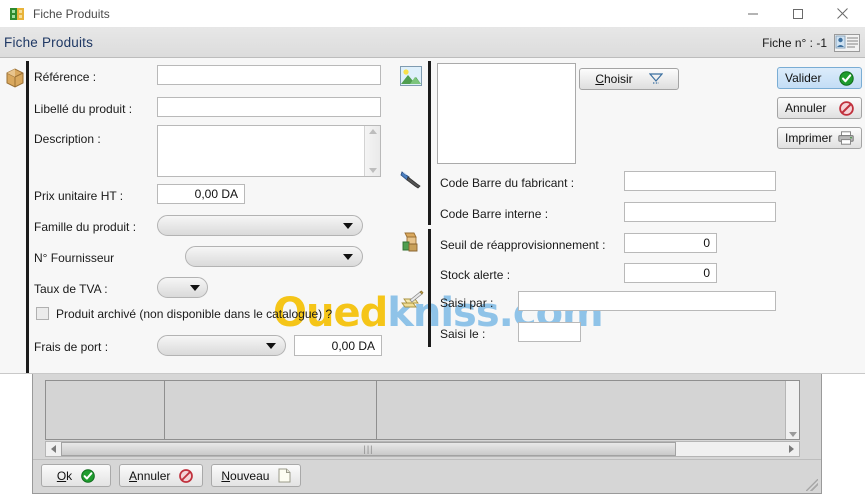 The width and height of the screenshot is (865, 500). What do you see at coordinates (670, 273) in the screenshot?
I see `stock-alerte-input: 0` at bounding box center [670, 273].